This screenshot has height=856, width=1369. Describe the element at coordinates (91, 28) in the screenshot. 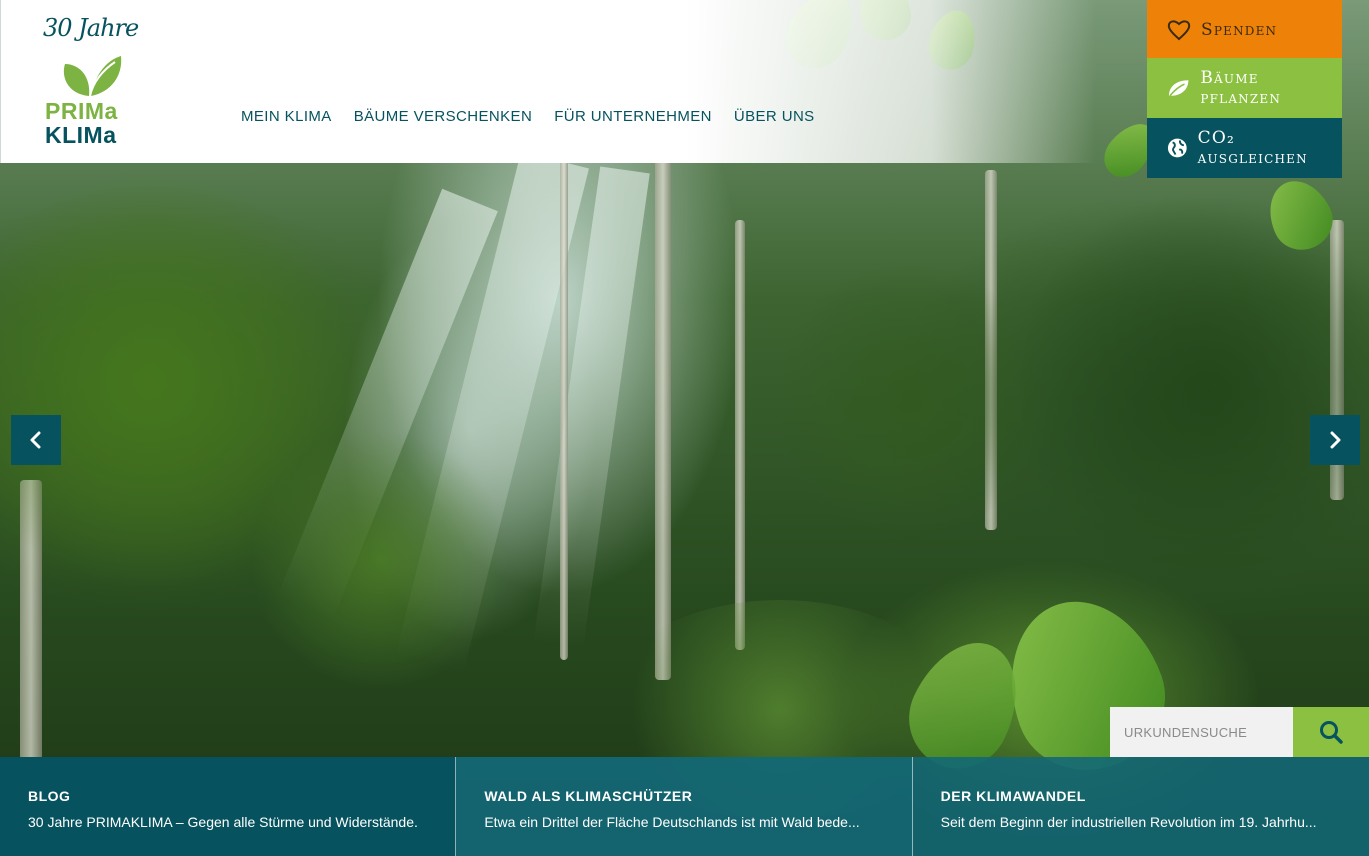

I see `logo-anniversary: 30 Jahre` at that location.